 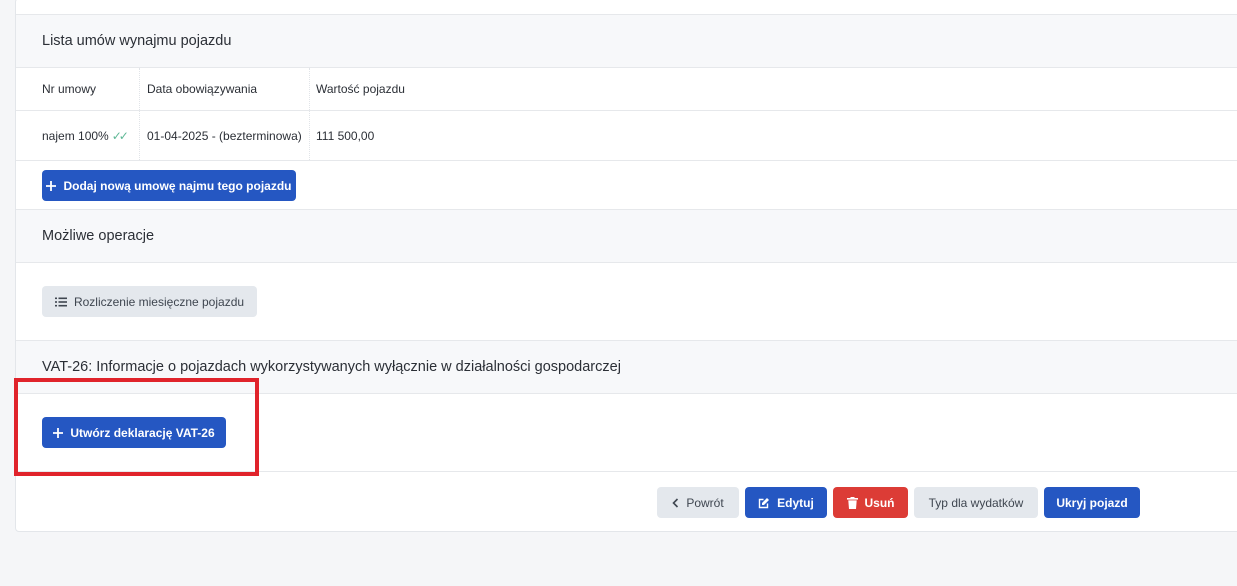 What do you see at coordinates (98, 236) in the screenshot?
I see `operations-section-title: Możliwe operacje` at bounding box center [98, 236].